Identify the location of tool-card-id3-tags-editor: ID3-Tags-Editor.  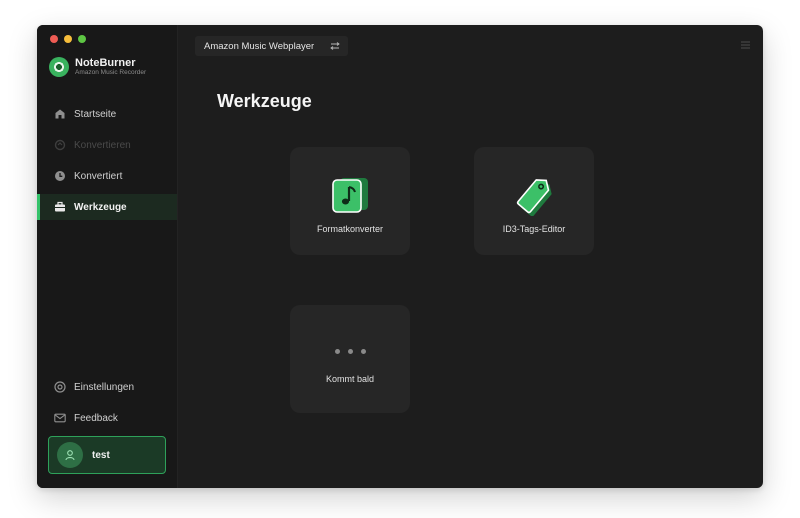
(534, 201).